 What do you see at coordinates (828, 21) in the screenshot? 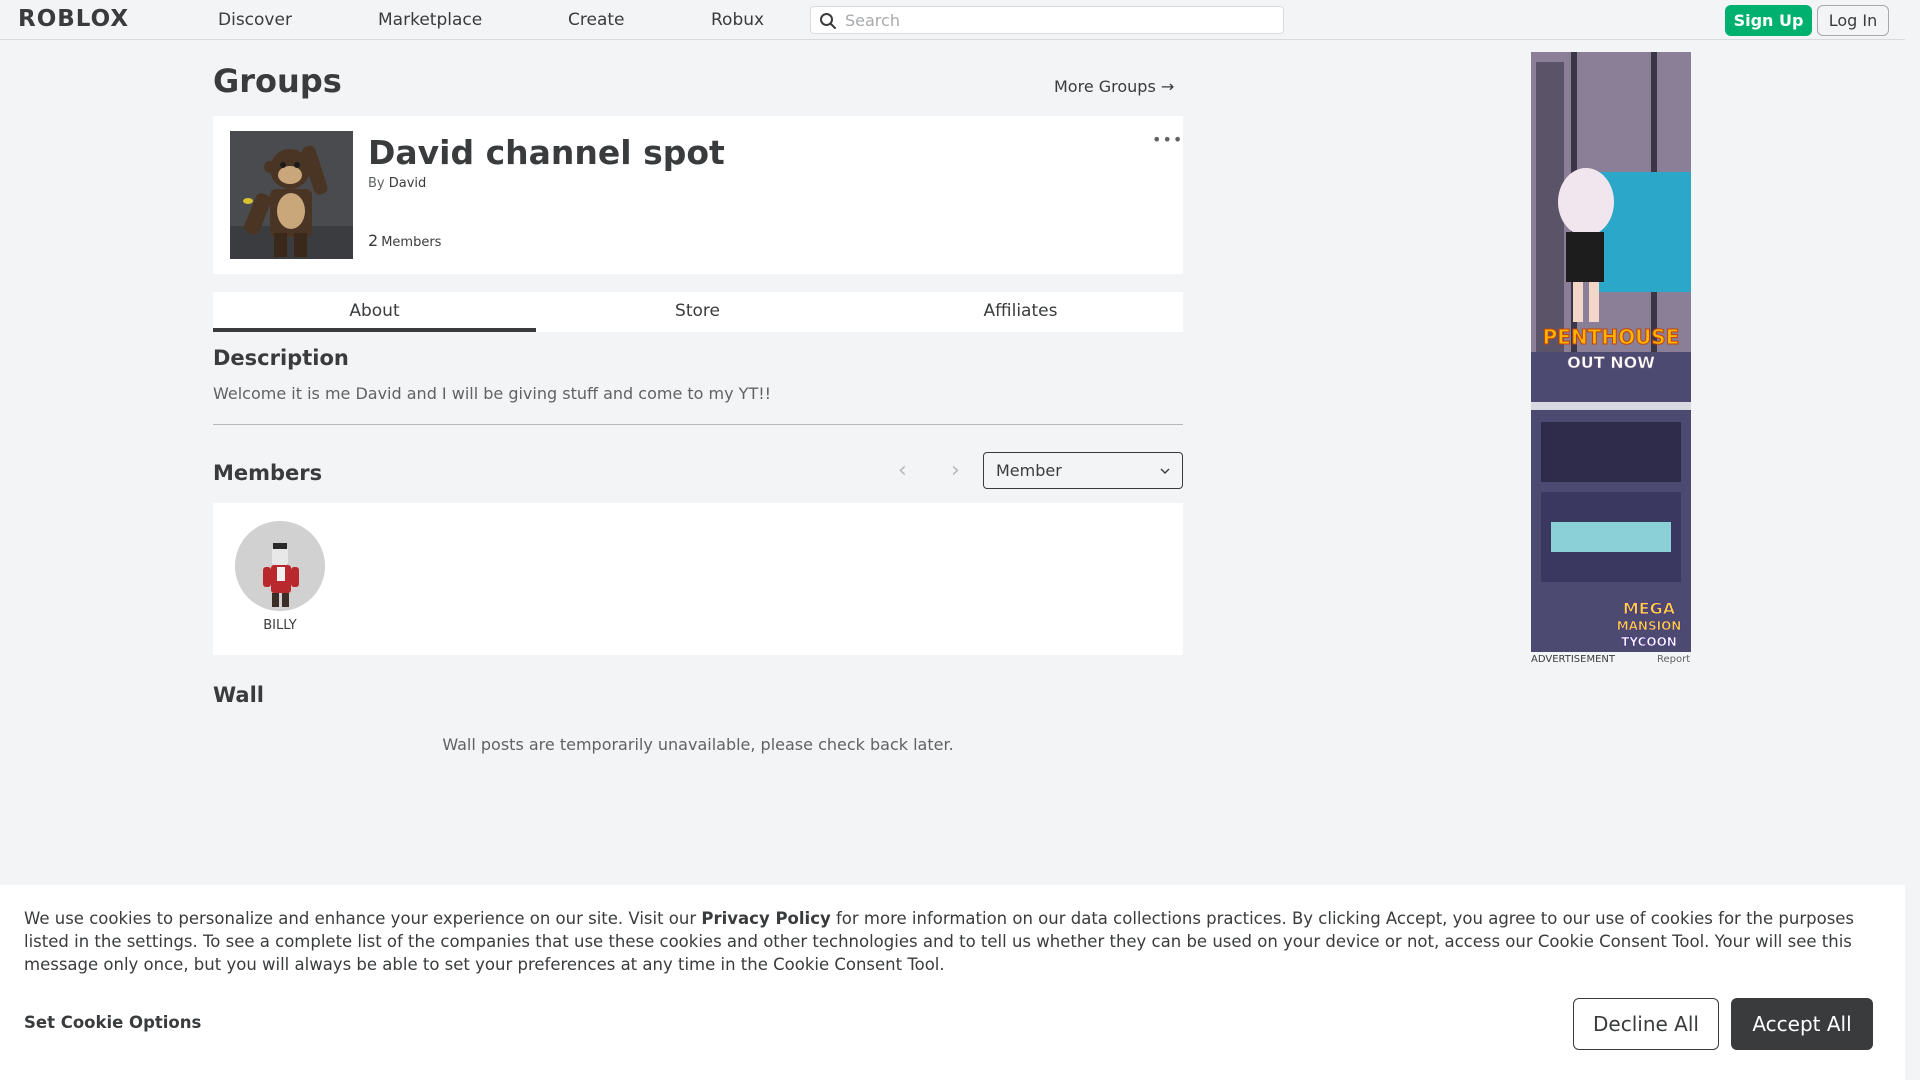
I see `search-icon` at bounding box center [828, 21].